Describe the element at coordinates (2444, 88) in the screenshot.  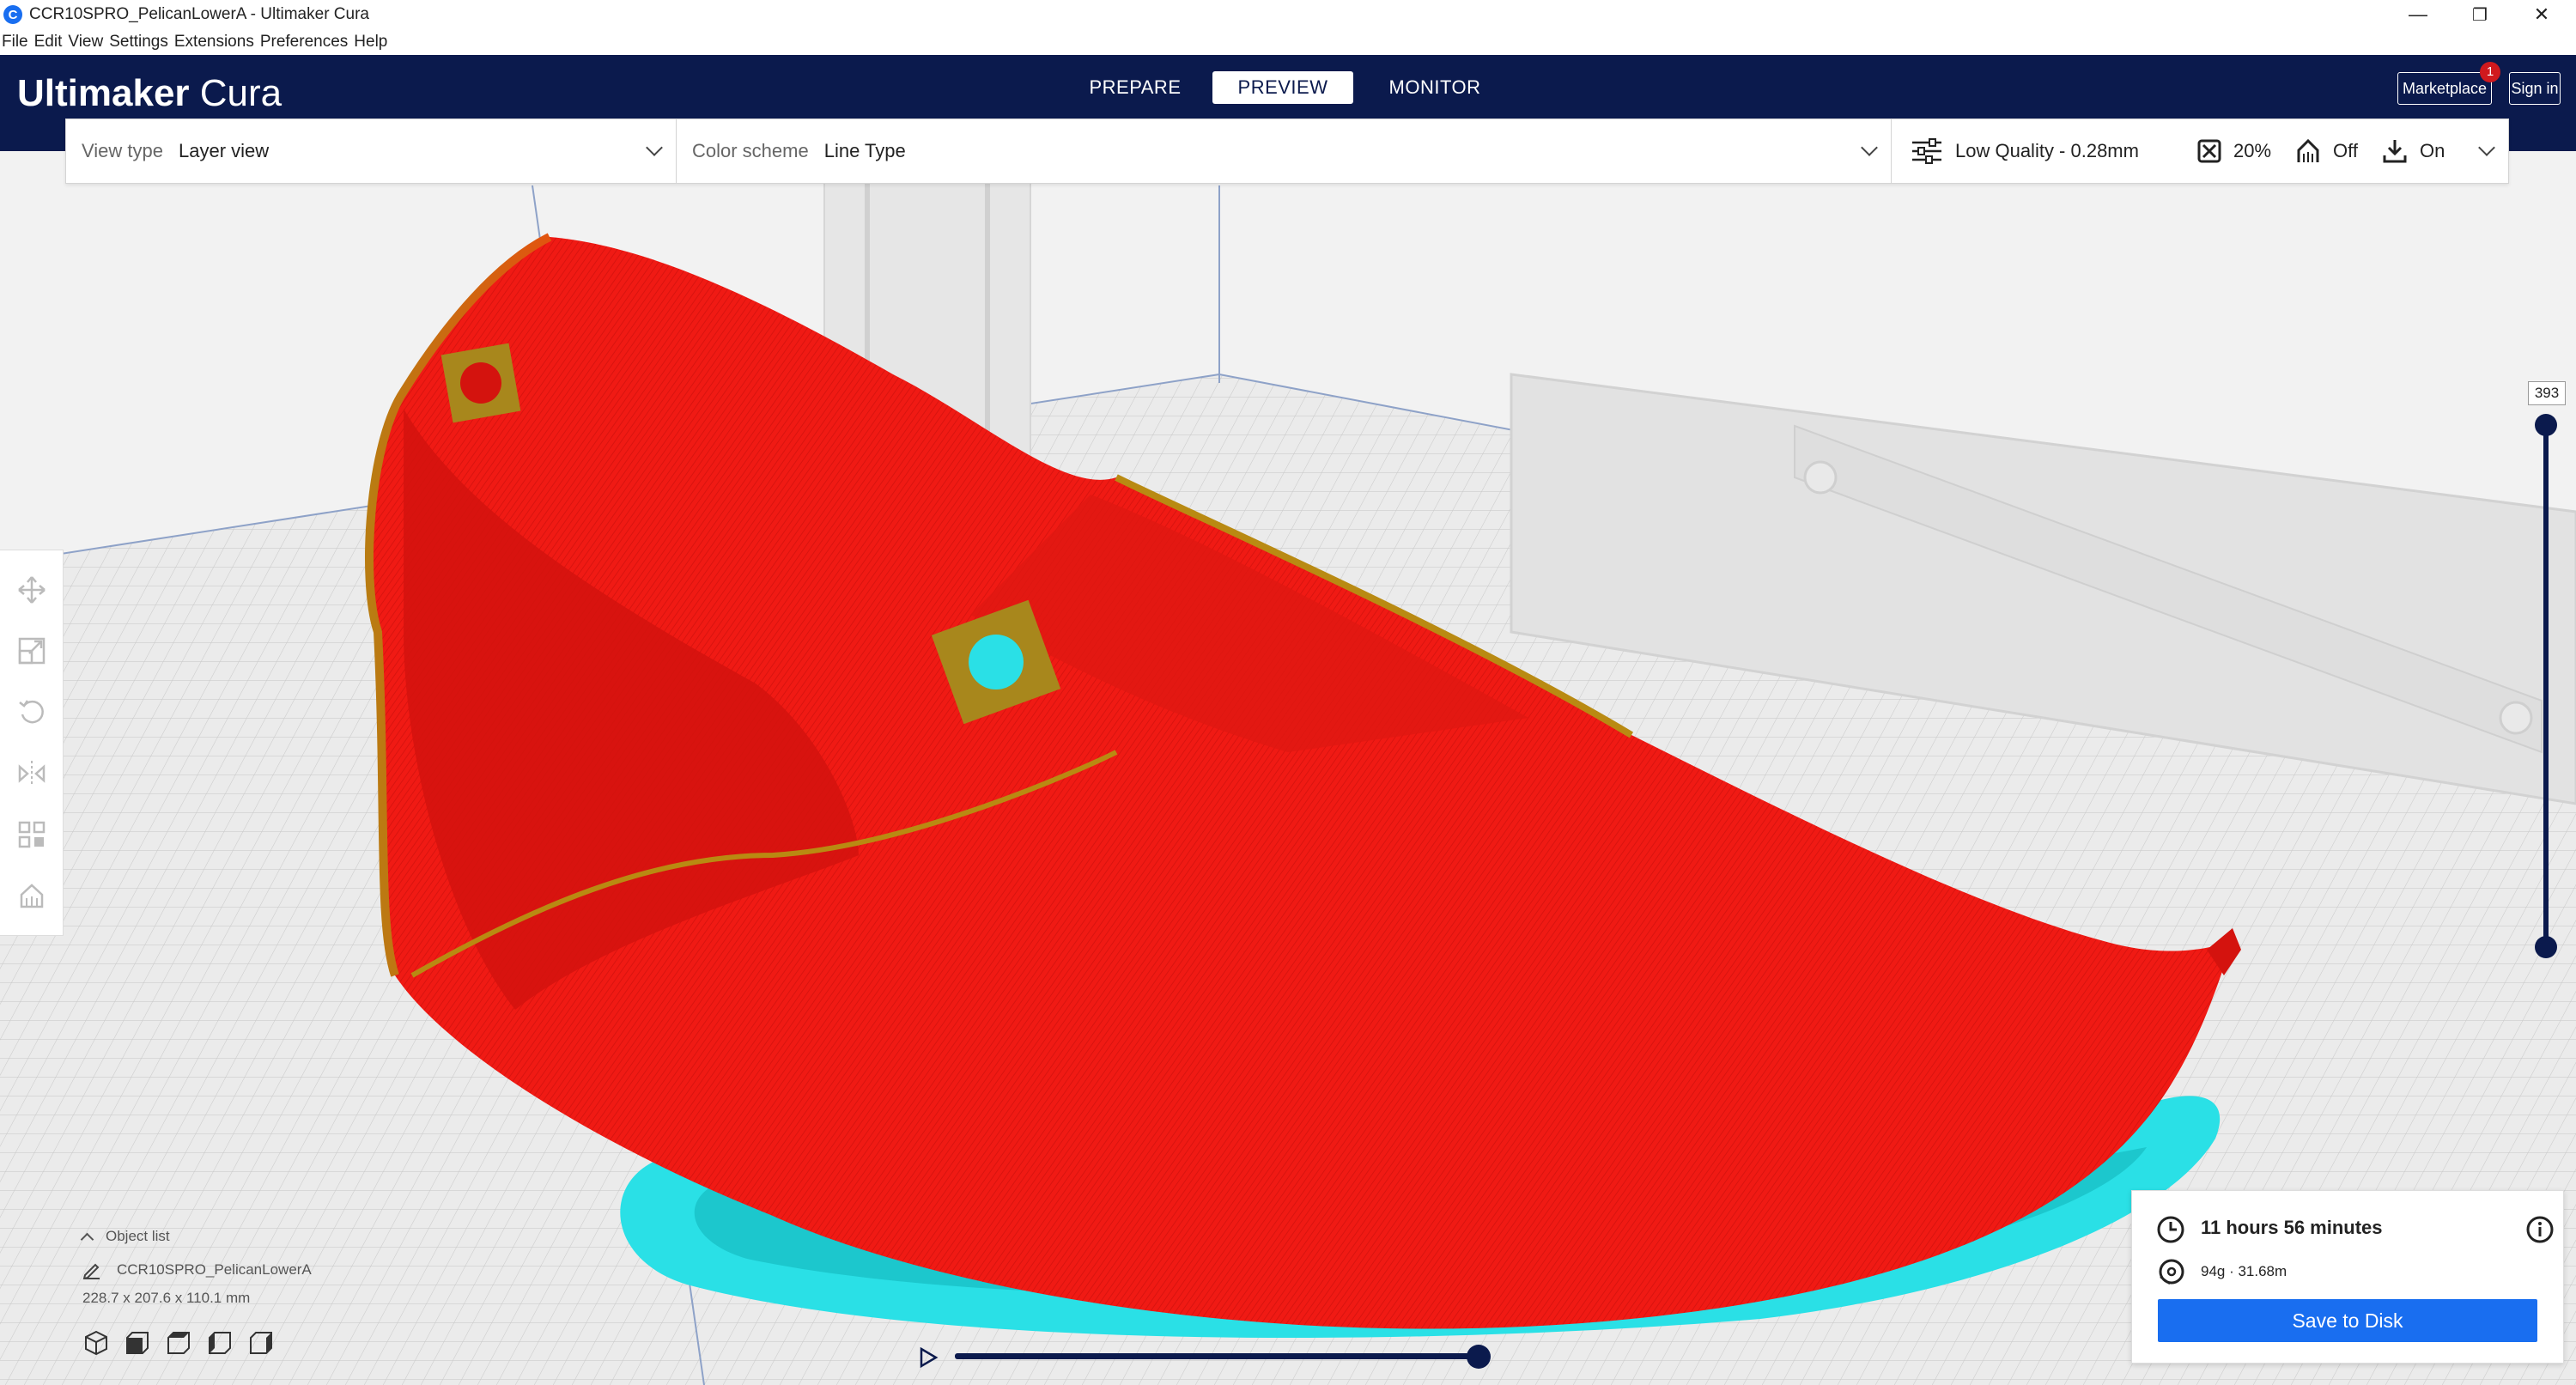
I see `marketplace-button: Marketplace` at that location.